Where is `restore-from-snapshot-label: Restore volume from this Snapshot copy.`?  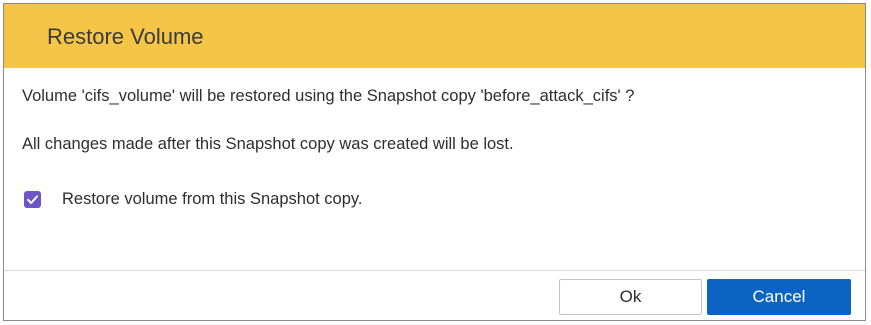
restore-from-snapshot-label: Restore volume from this Snapshot copy. is located at coordinates (212, 199).